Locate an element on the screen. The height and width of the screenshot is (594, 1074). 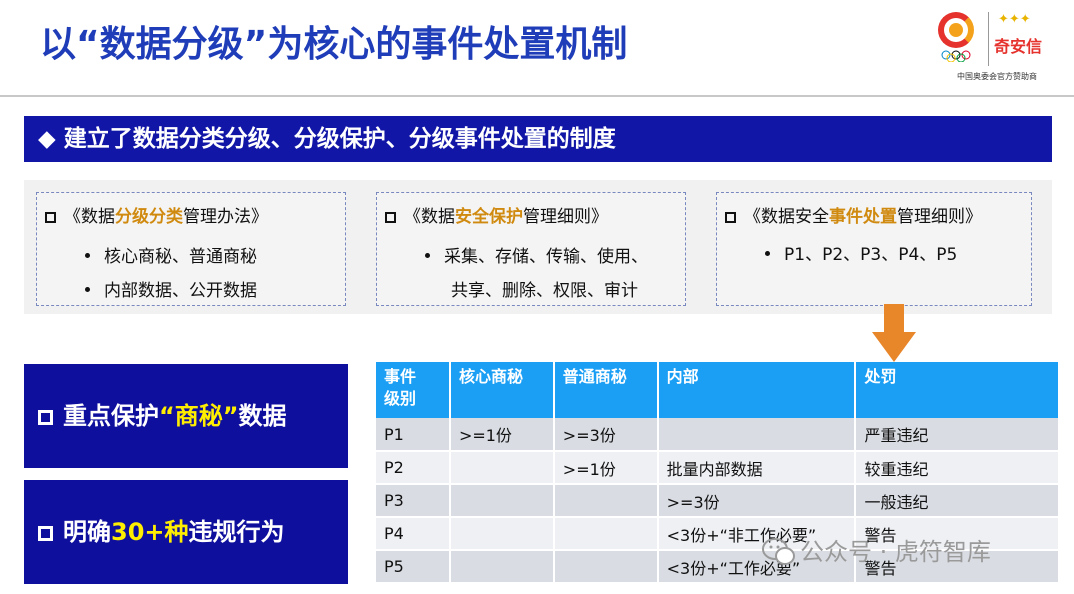
box-text: 重点保护 is located at coordinates (111, 416).